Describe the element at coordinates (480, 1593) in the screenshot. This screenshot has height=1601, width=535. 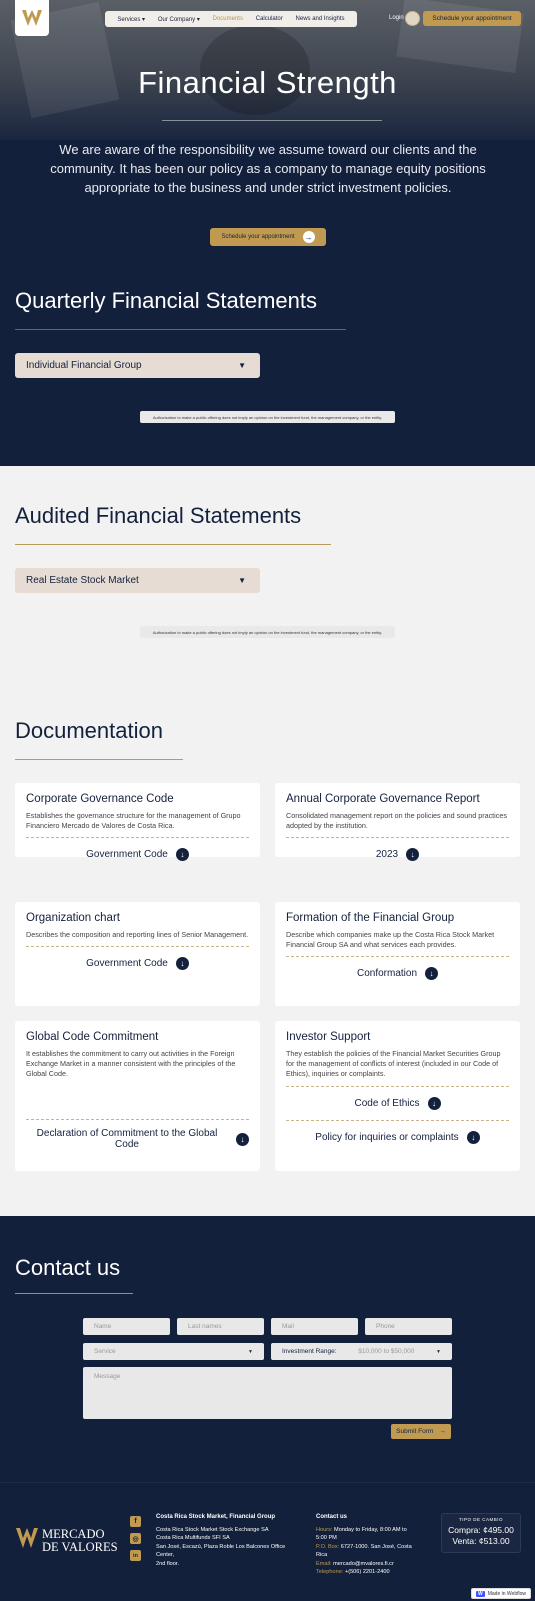
I see `webflow-logo-icon: W` at that location.